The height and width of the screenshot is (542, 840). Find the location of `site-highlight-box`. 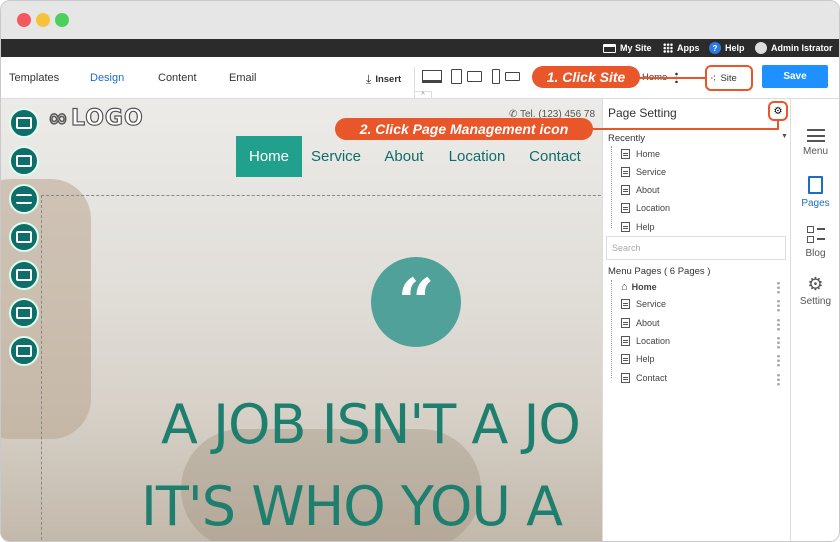

site-highlight-box is located at coordinates (729, 78).